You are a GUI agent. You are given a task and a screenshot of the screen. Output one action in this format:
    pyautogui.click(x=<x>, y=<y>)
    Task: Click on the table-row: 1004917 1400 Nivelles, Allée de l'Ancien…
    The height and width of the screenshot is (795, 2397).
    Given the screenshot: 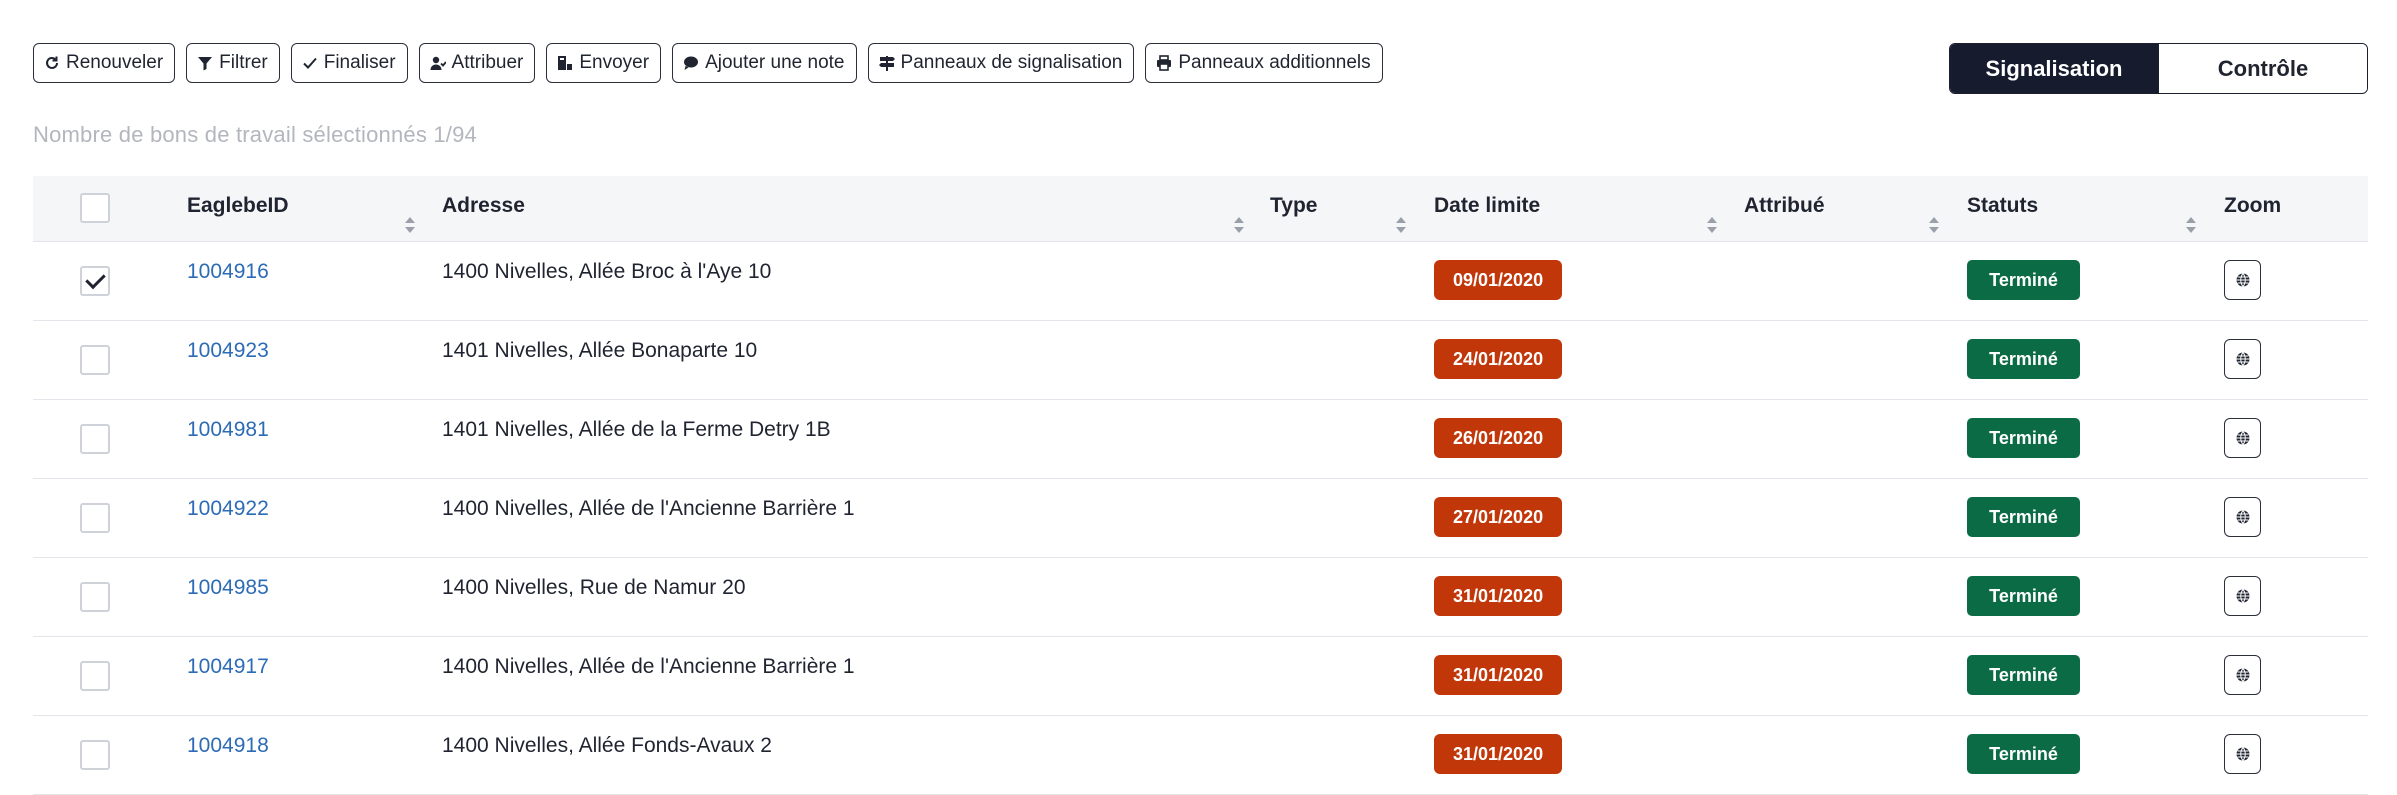 What is the action you would take?
    pyautogui.click(x=1200, y=676)
    